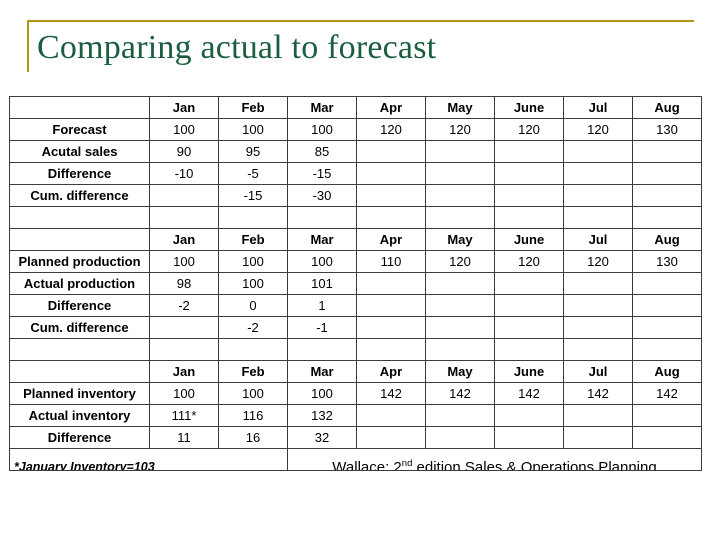 Image resolution: width=720 pixels, height=540 pixels. What do you see at coordinates (560, 465) in the screenshot?
I see `citation-book-title: Sales & Operations Planning` at bounding box center [560, 465].